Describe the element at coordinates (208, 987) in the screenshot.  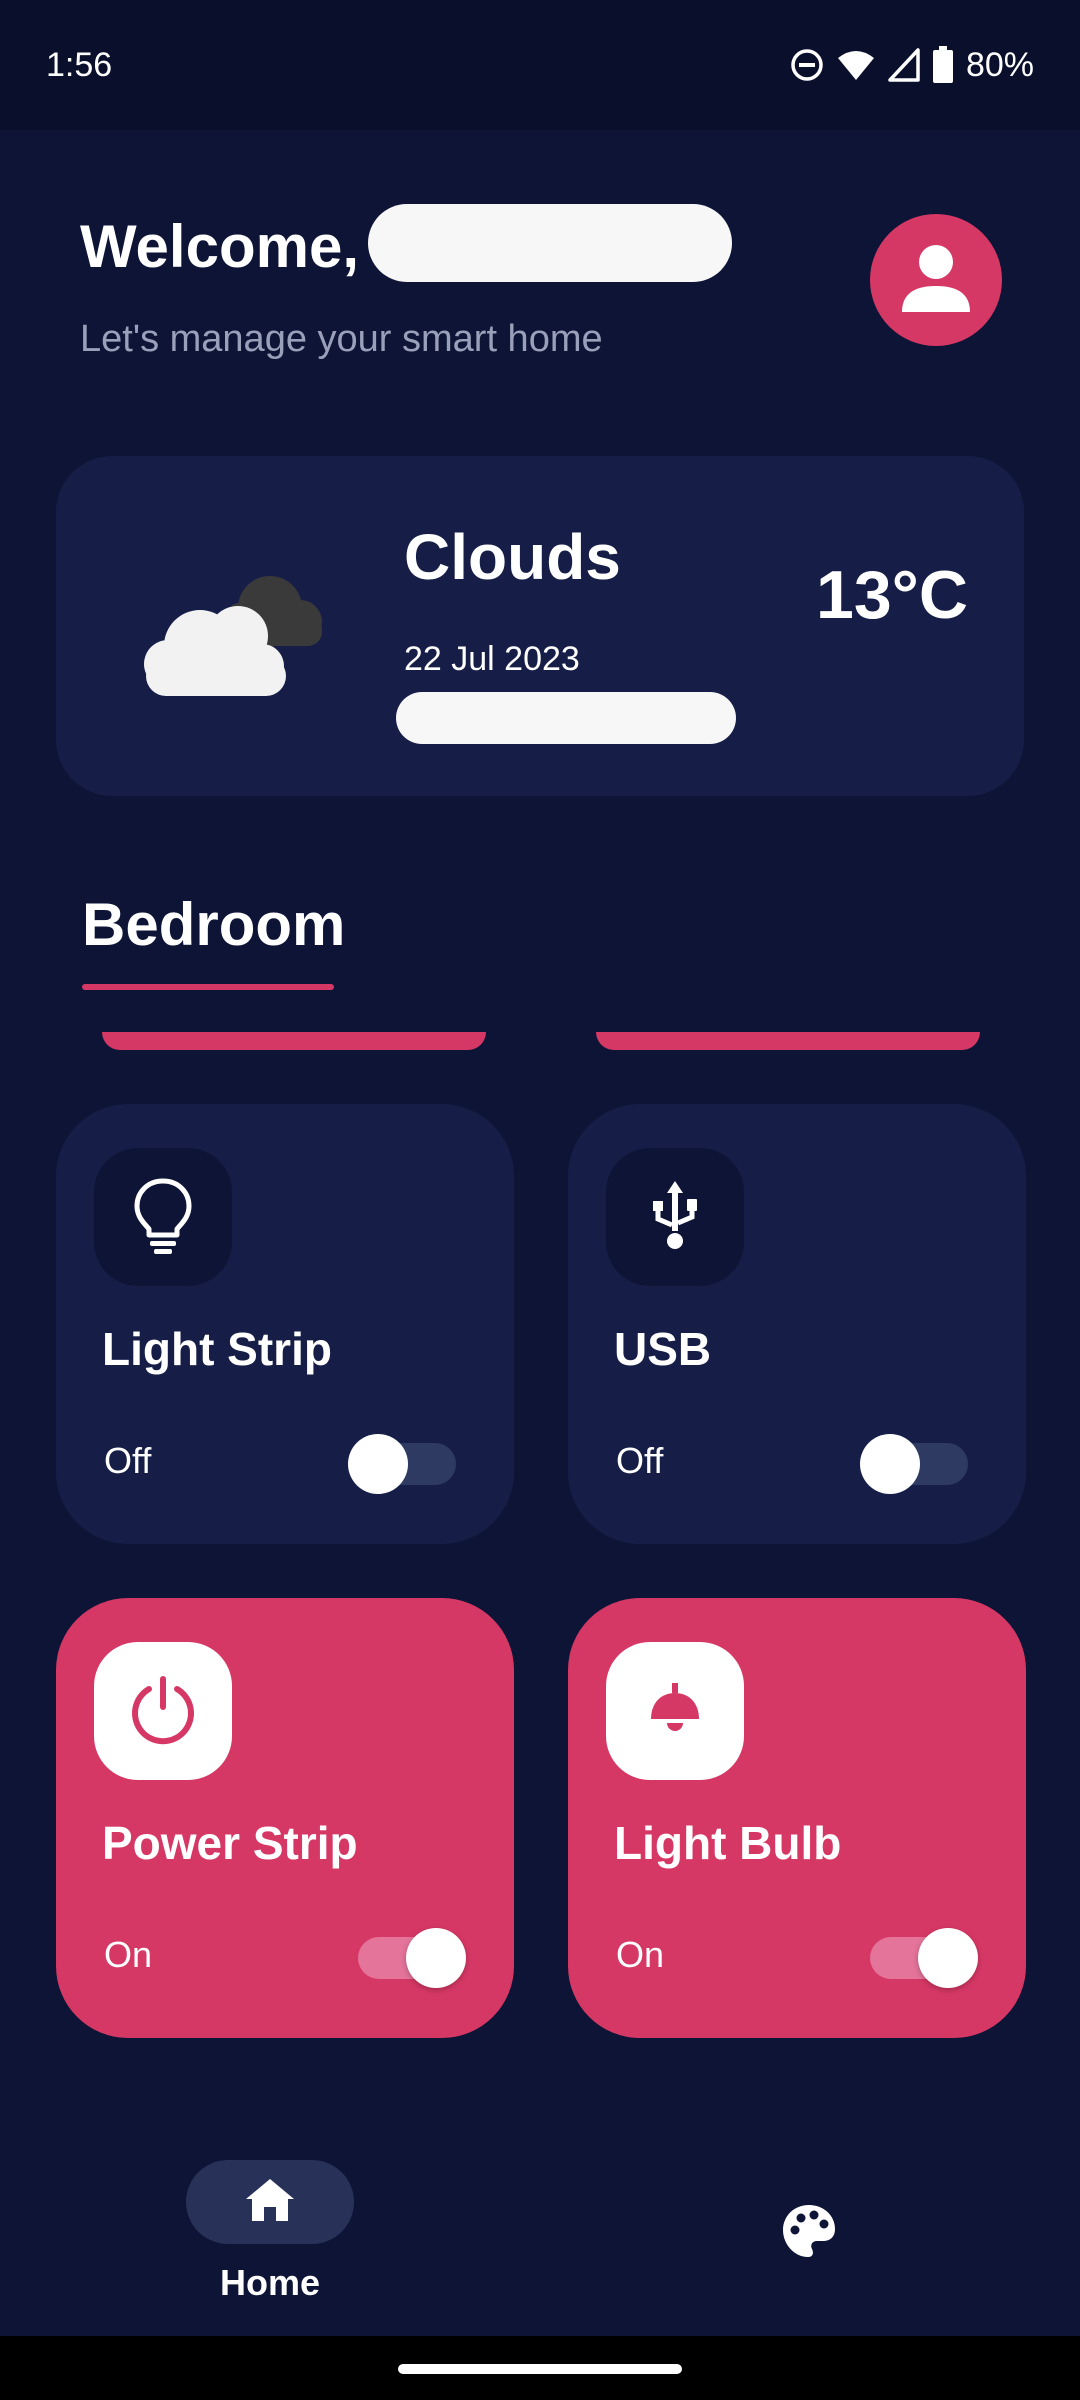
I see `tab-indicator` at that location.